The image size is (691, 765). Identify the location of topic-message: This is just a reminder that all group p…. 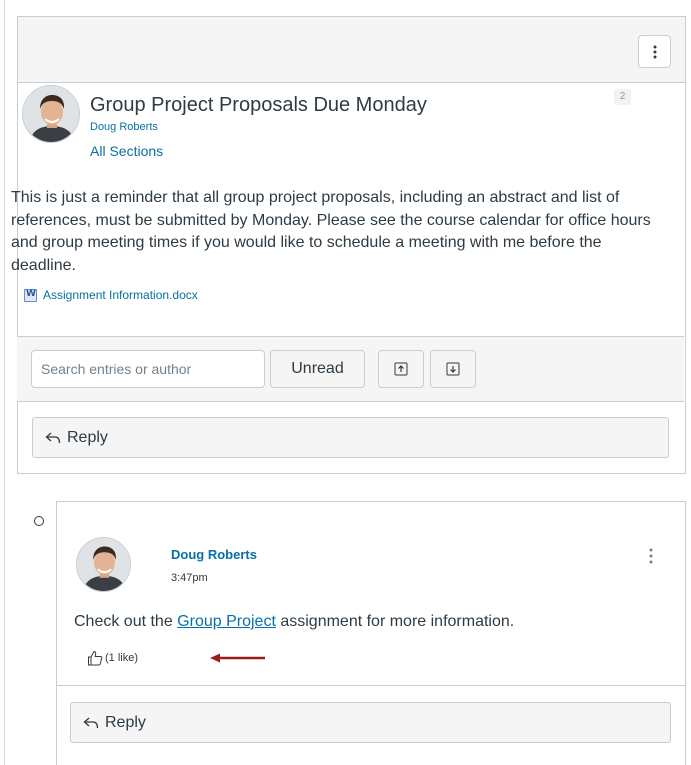
(331, 231).